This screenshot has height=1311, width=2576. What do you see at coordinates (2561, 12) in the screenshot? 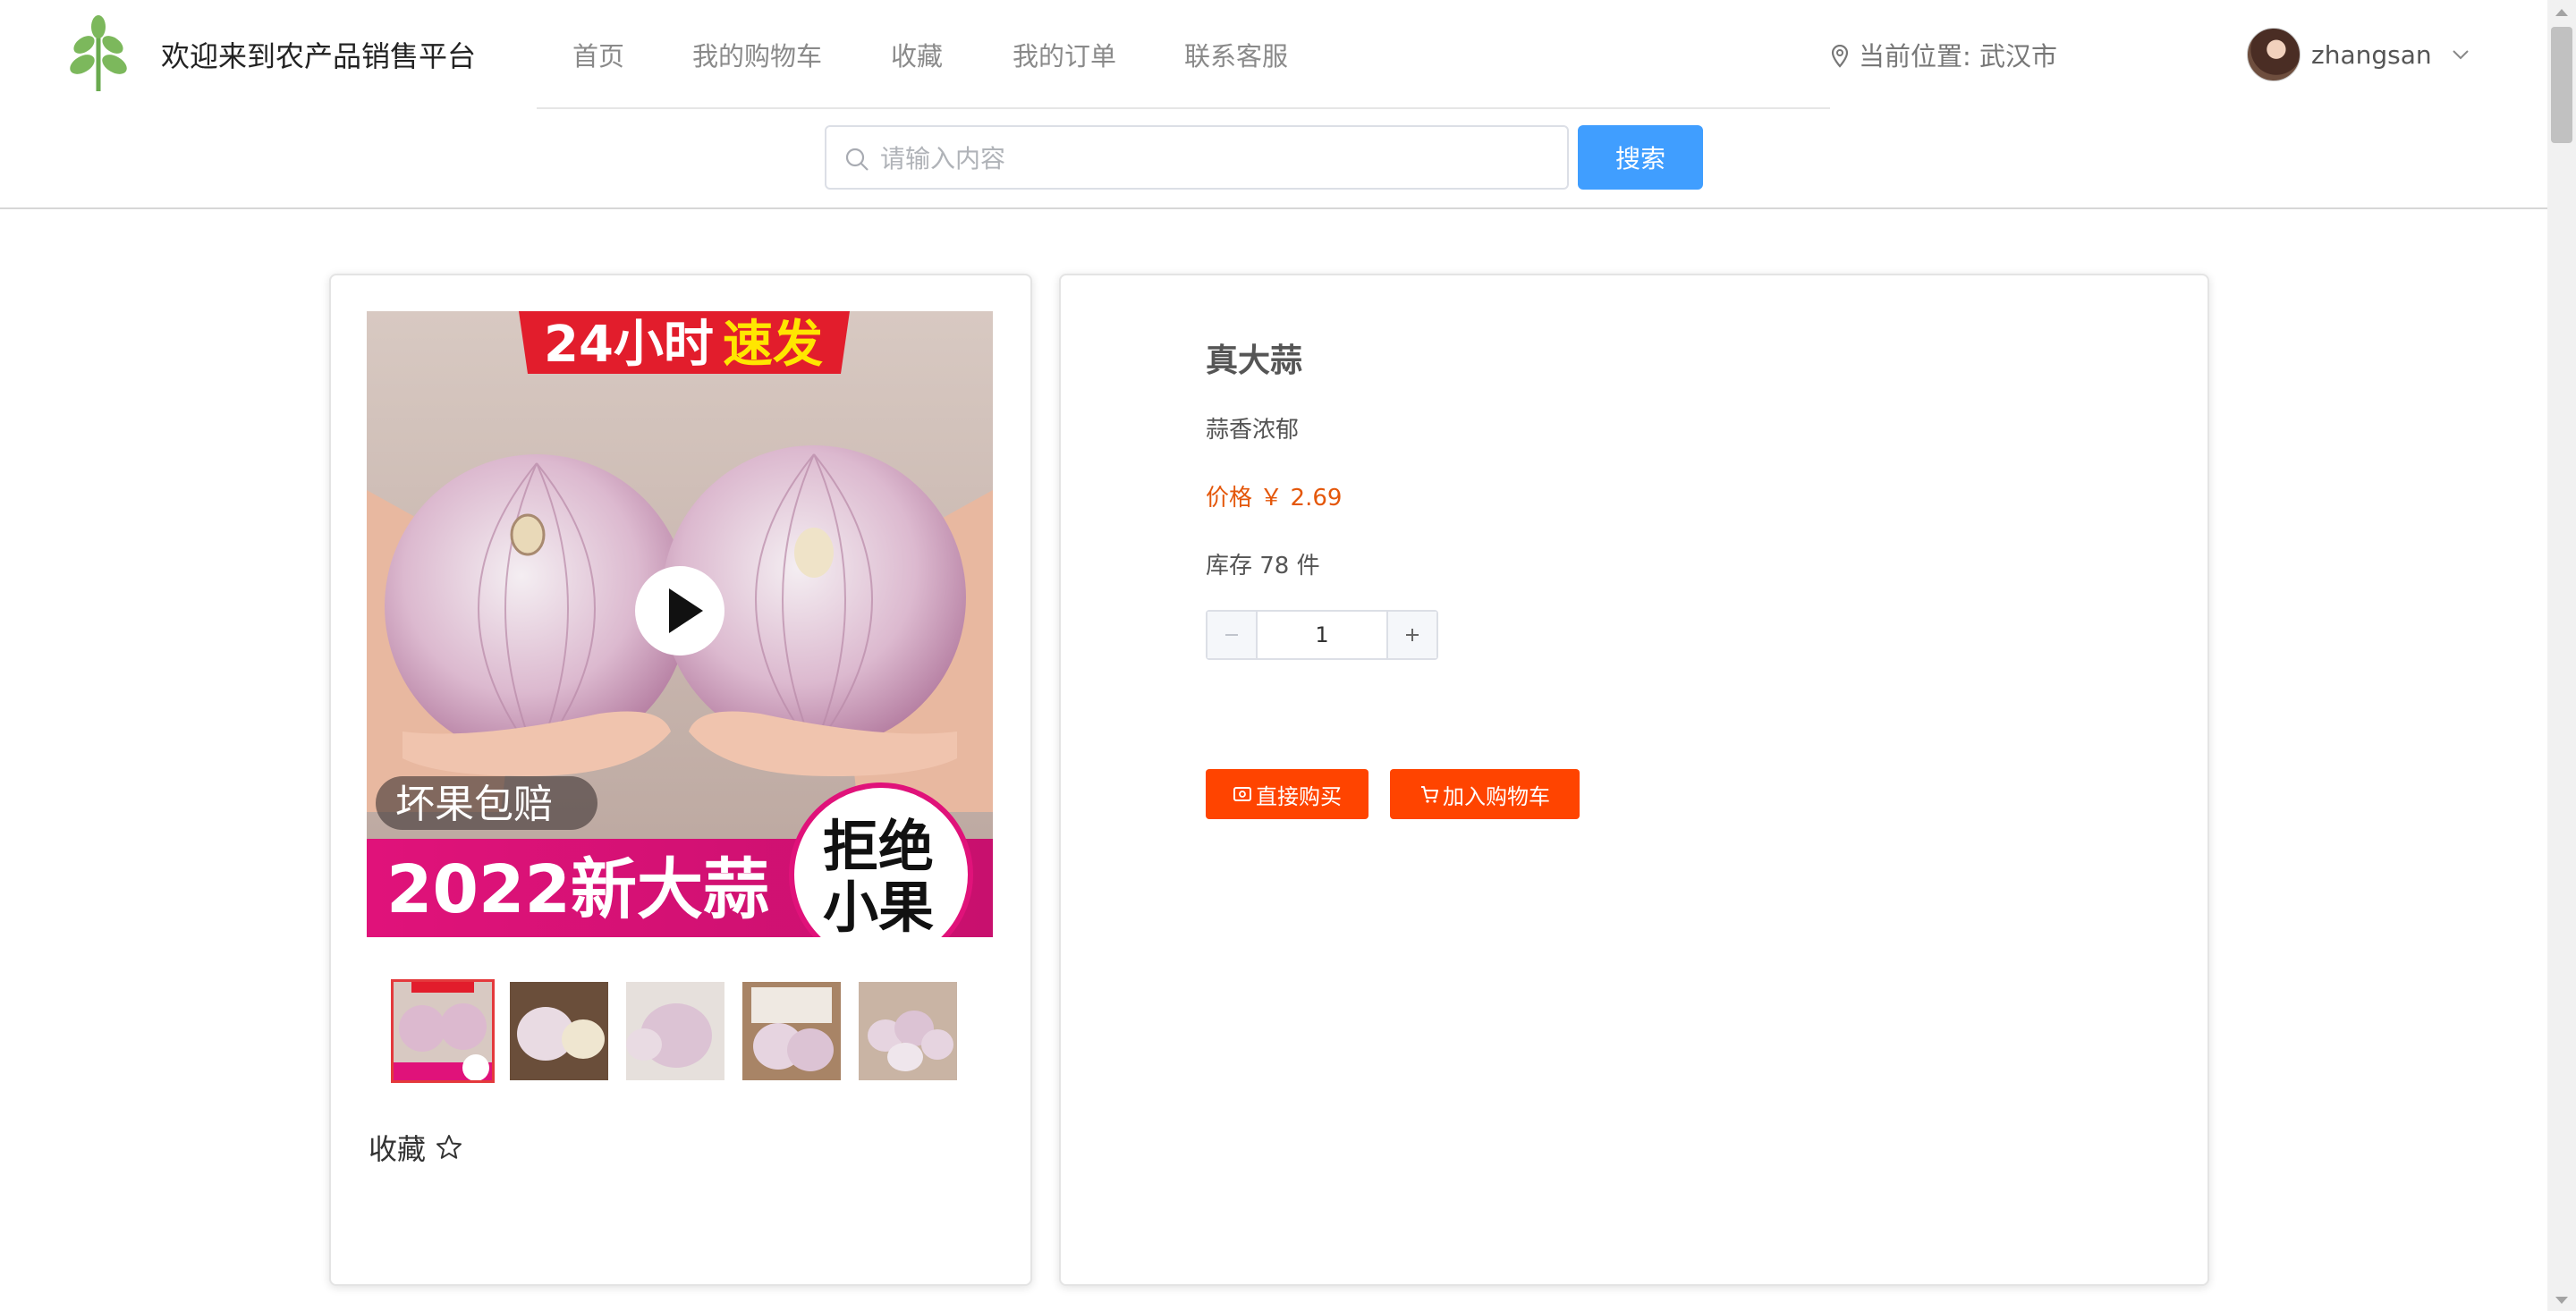
I see `scroll-up-arrow-icon` at bounding box center [2561, 12].